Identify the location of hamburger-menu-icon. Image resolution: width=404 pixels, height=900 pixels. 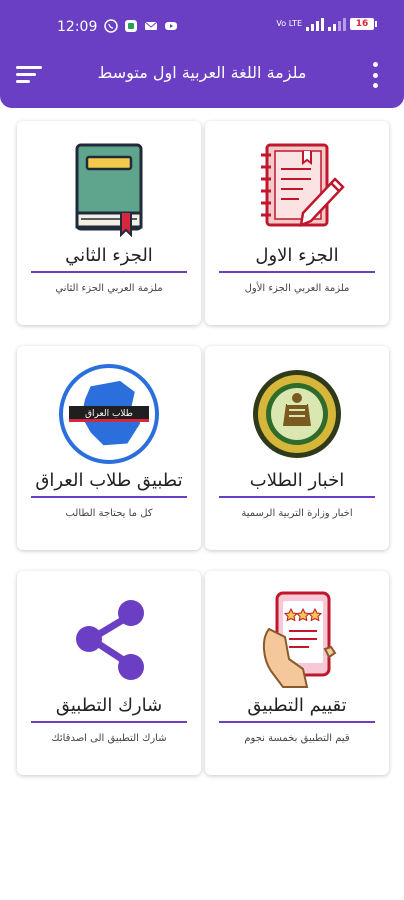
(31, 75).